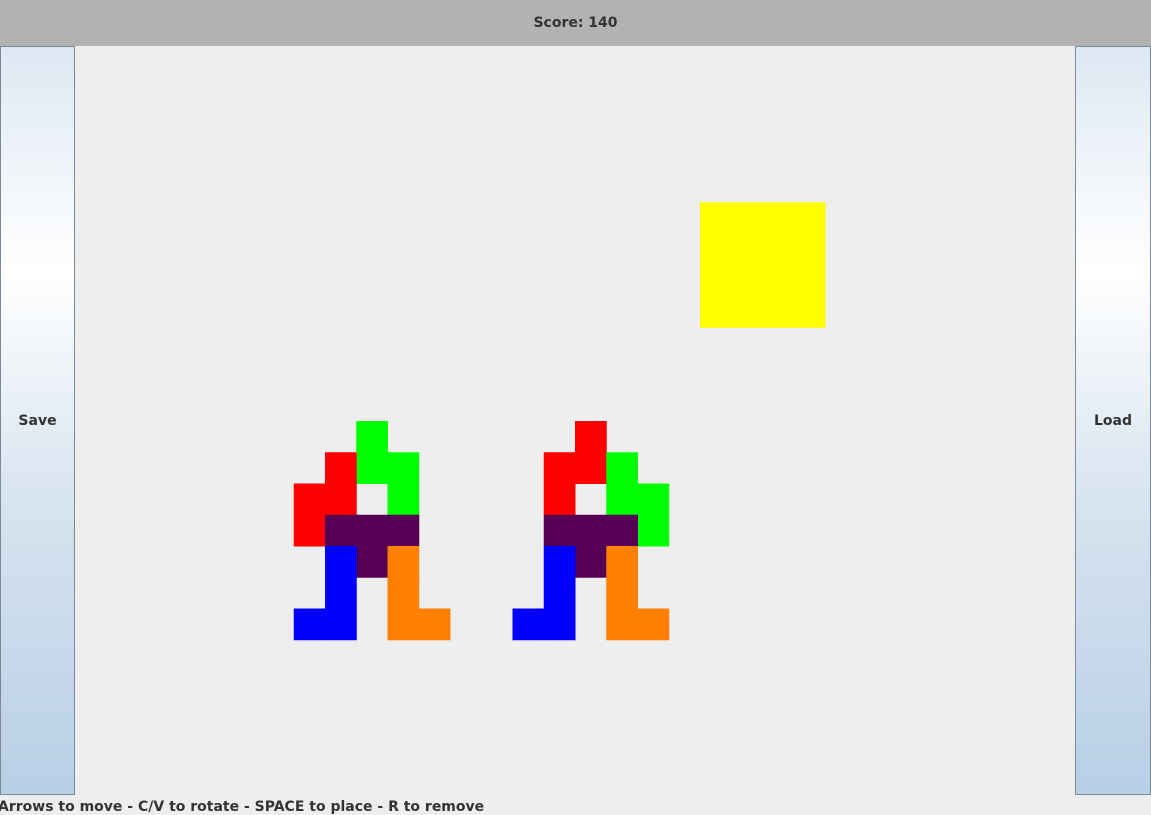 The height and width of the screenshot is (815, 1151). I want to click on save-button: Save, so click(37, 420).